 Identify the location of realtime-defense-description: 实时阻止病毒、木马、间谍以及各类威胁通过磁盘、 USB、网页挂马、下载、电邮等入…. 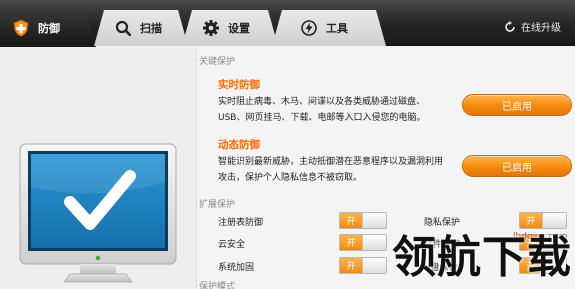
(338, 110).